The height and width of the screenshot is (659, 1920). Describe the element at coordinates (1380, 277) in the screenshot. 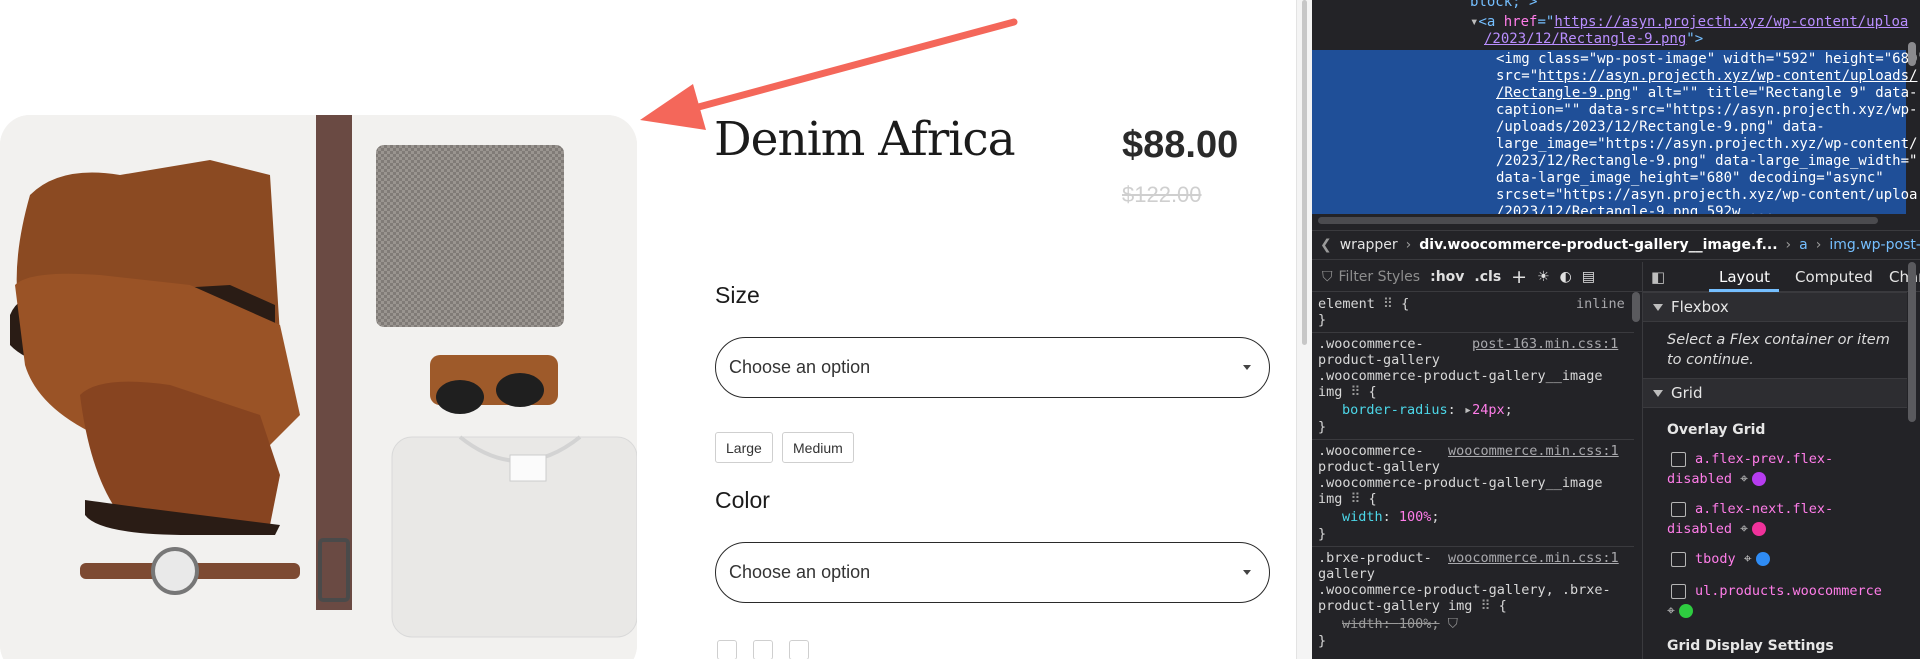

I see `filter-styles-input: Filter Styles` at that location.